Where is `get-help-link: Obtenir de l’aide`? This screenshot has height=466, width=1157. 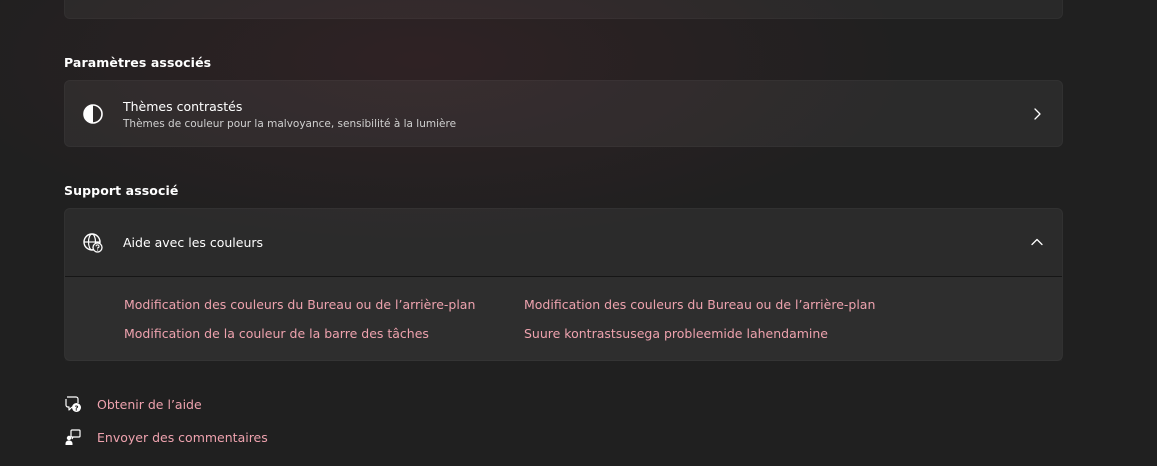
get-help-link: Obtenir de l’aide is located at coordinates (149, 404).